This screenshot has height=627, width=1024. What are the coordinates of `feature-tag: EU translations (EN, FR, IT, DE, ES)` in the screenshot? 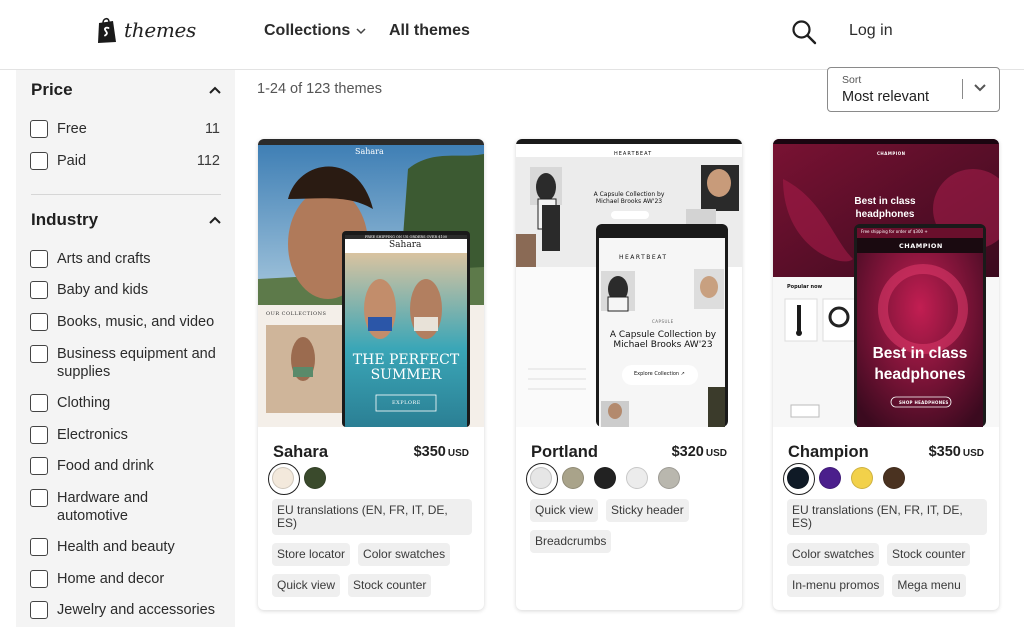 It's located at (887, 517).